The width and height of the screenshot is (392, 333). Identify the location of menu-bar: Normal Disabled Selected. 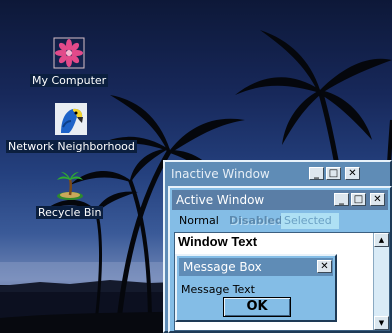
(282, 221).